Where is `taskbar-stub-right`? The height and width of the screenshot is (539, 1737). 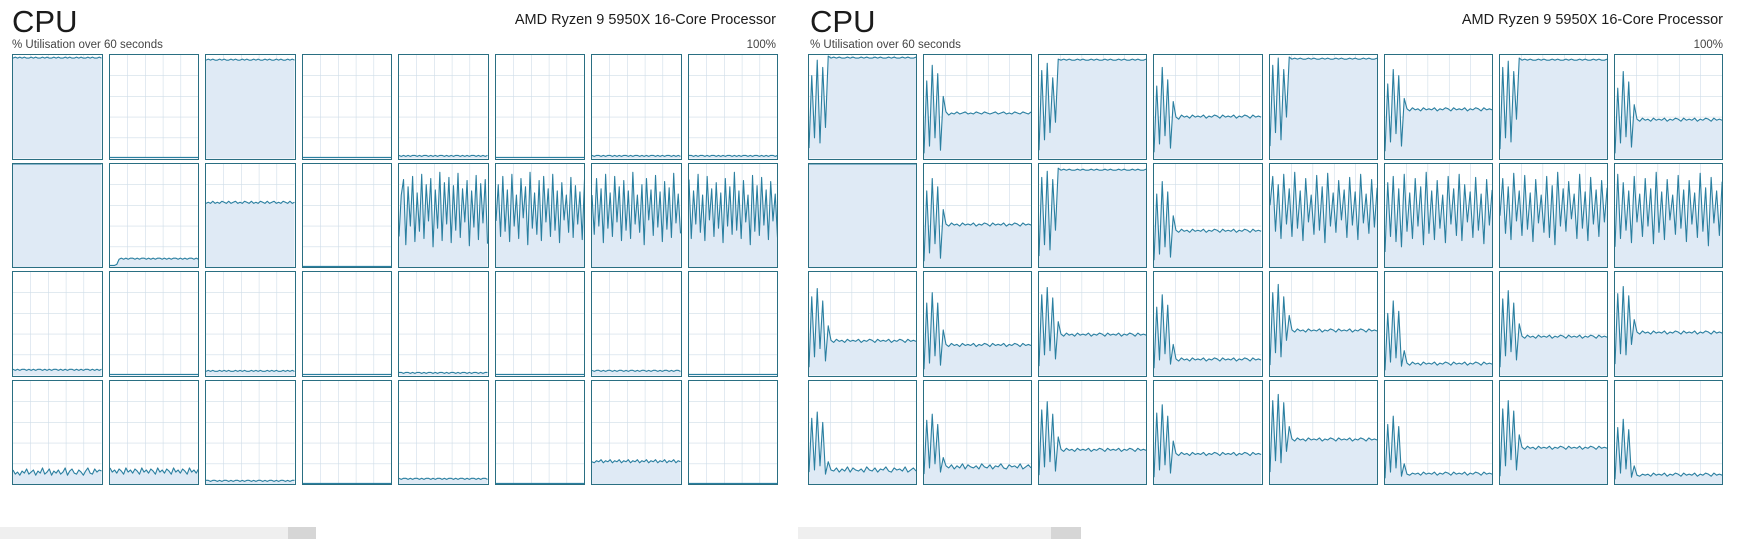
taskbar-stub-right is located at coordinates (553, 533).